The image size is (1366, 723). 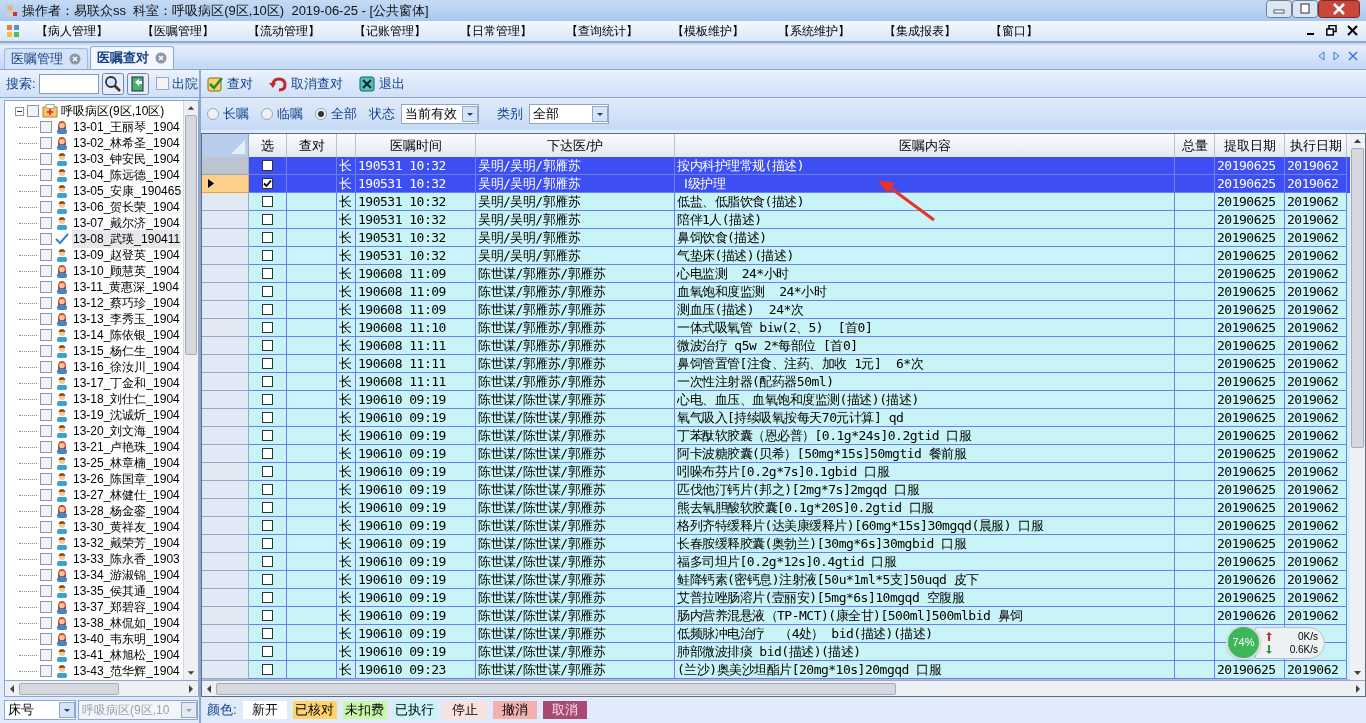 What do you see at coordinates (1279, 9) in the screenshot?
I see `minimize-button` at bounding box center [1279, 9].